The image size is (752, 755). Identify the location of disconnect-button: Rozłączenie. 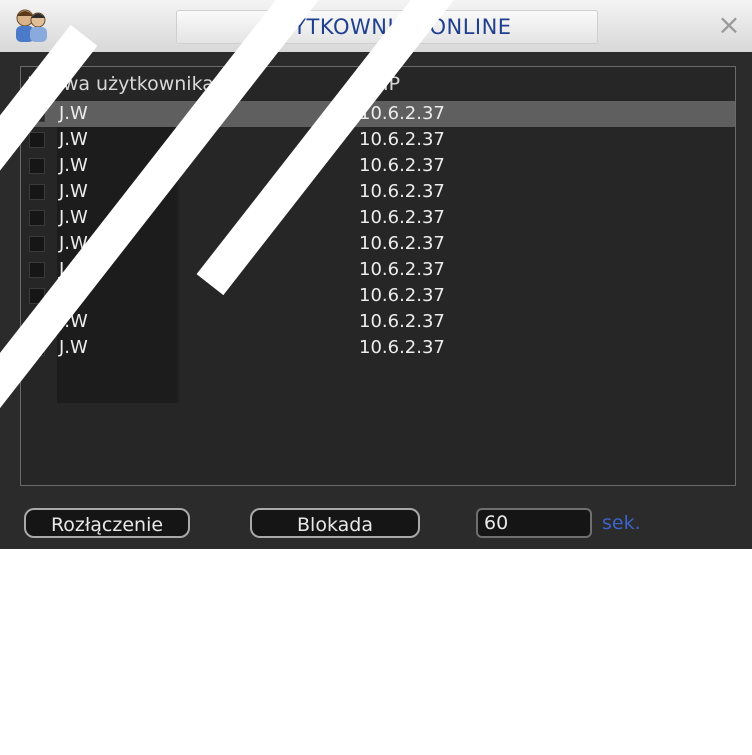
(107, 523).